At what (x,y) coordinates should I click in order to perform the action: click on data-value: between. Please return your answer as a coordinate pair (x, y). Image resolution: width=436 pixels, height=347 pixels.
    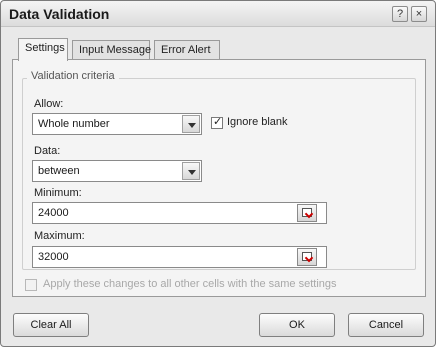
    Looking at the image, I should click on (59, 171).